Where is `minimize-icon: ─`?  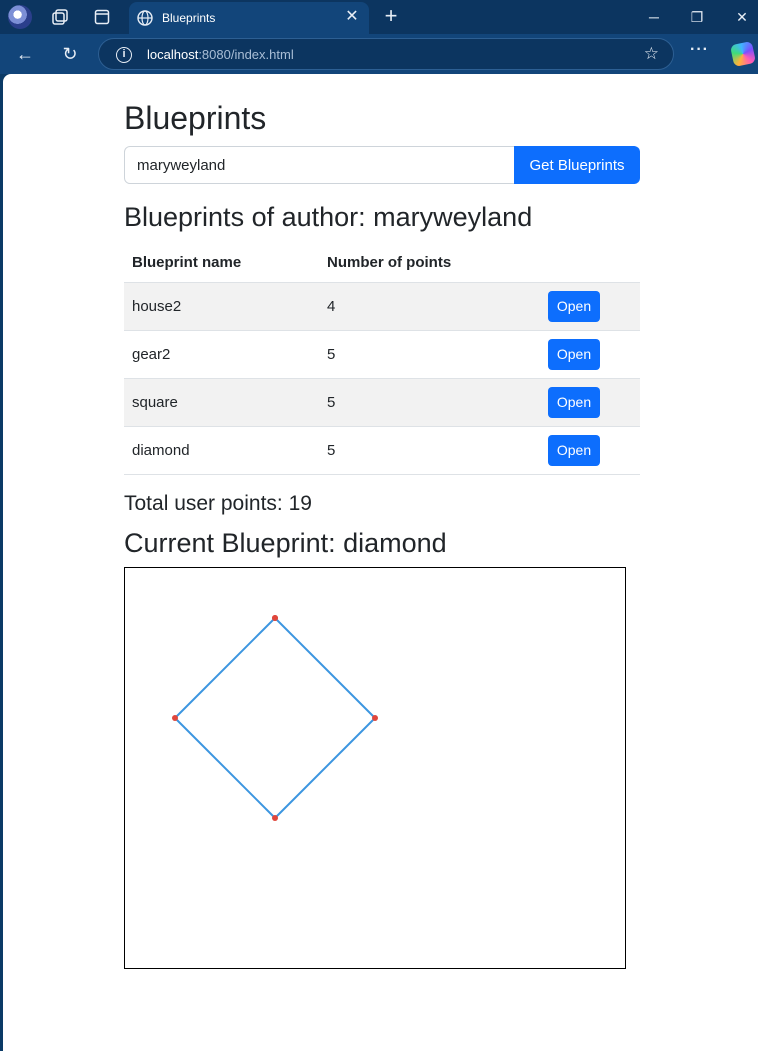 minimize-icon: ─ is located at coordinates (654, 17).